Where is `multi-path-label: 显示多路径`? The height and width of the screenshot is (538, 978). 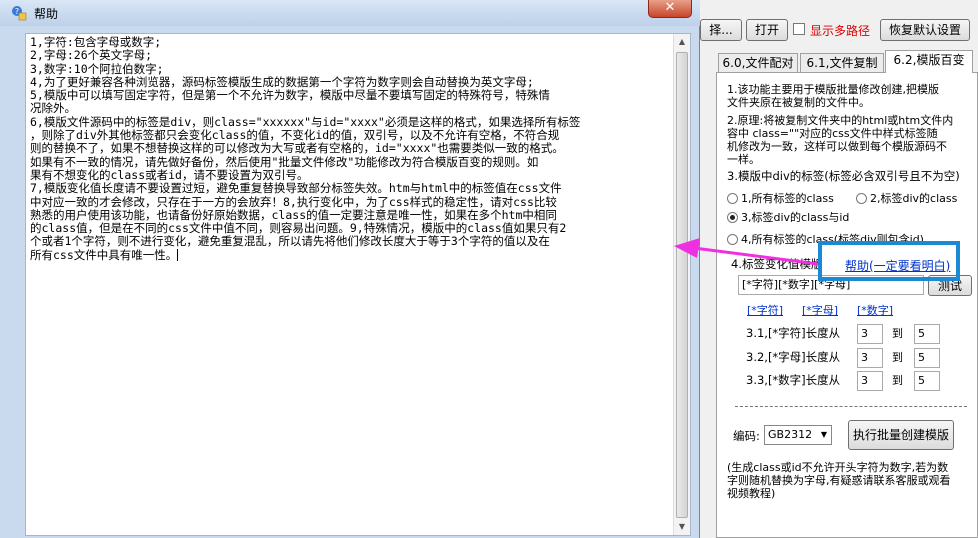 multi-path-label: 显示多路径 is located at coordinates (840, 31).